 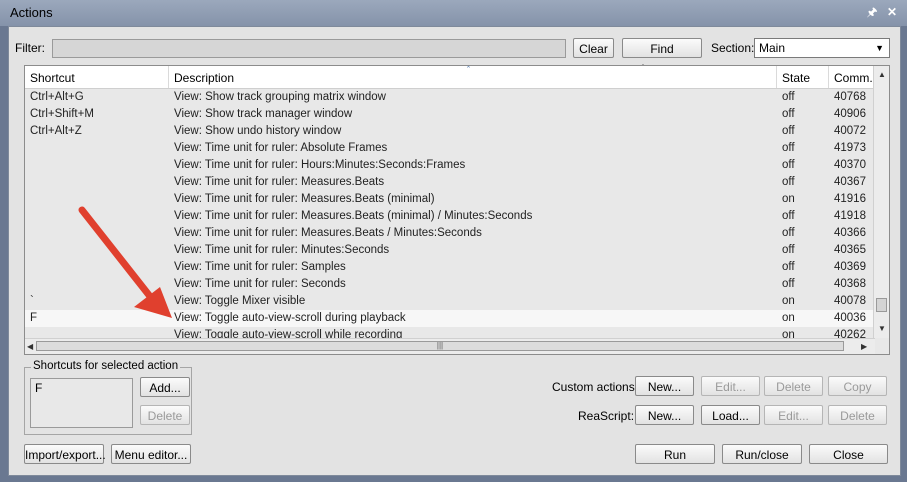 What do you see at coordinates (153, 302) in the screenshot?
I see `arrow-head` at bounding box center [153, 302].